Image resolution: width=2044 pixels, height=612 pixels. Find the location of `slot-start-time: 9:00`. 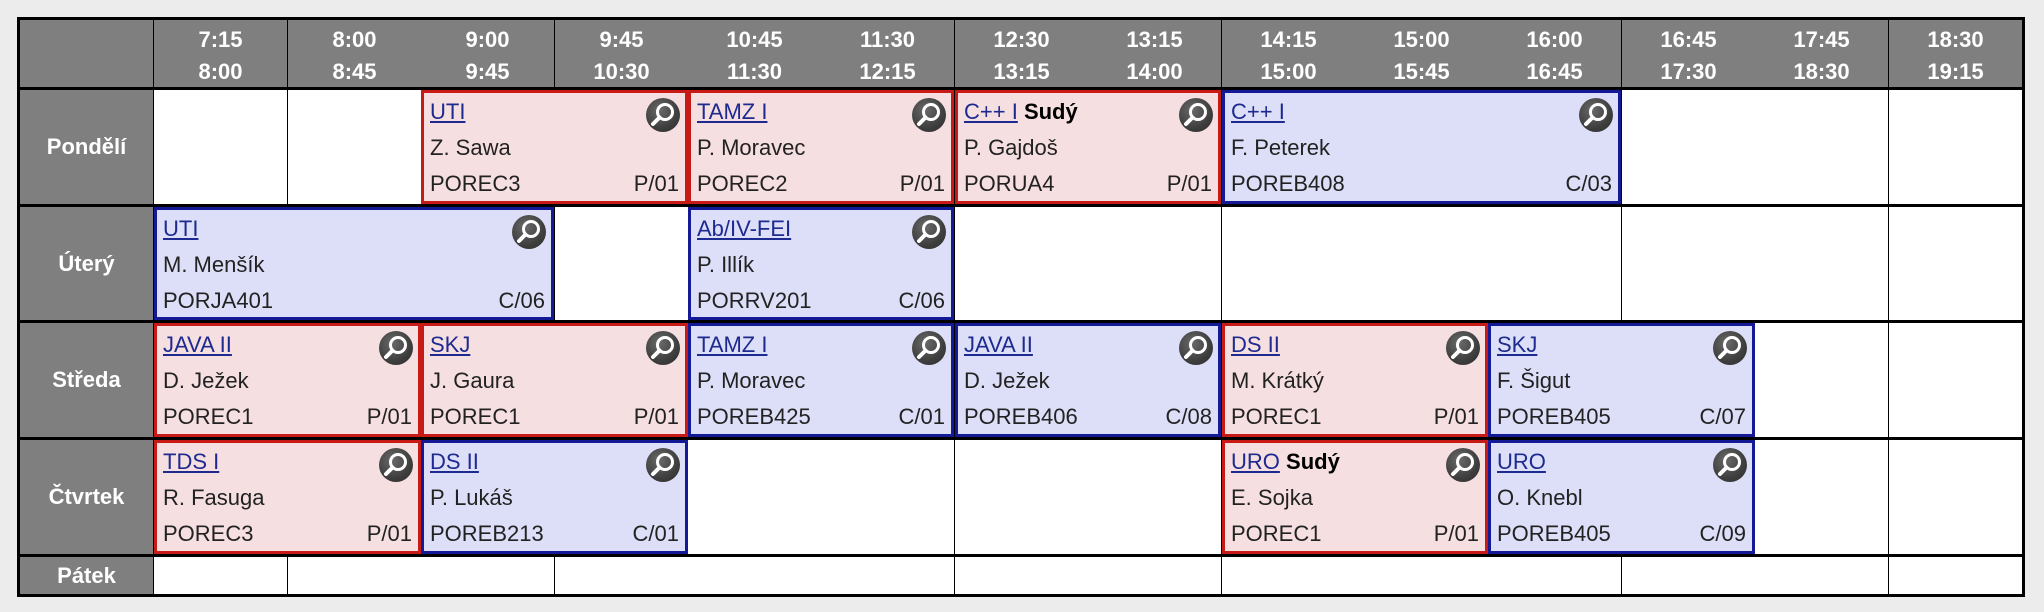

slot-start-time: 9:00 is located at coordinates (487, 39).